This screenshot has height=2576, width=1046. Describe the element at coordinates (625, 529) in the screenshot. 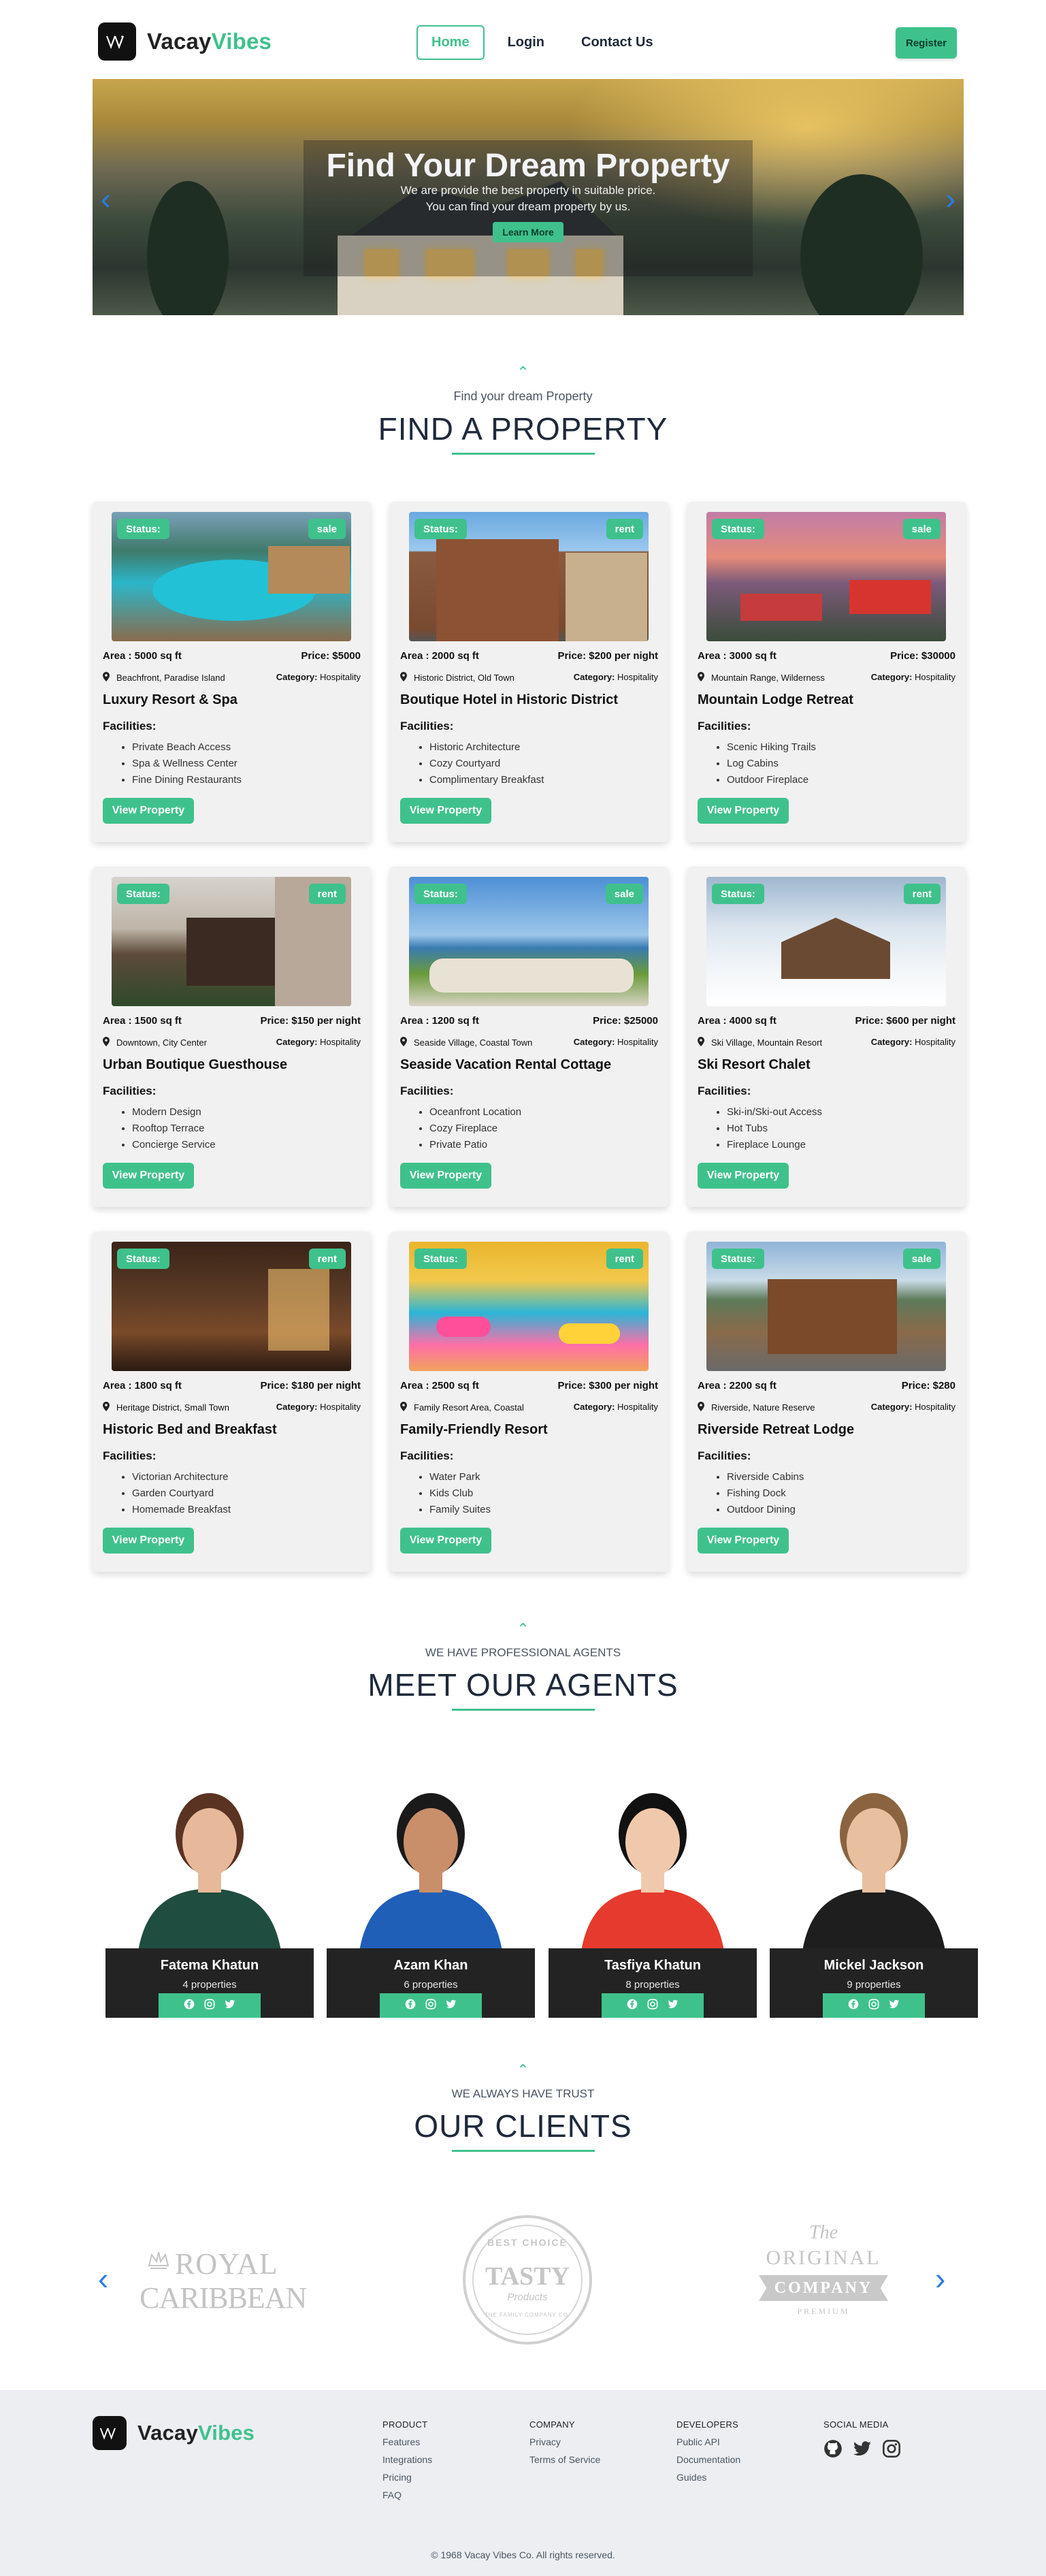

I see `listing-type-badge: rent` at that location.